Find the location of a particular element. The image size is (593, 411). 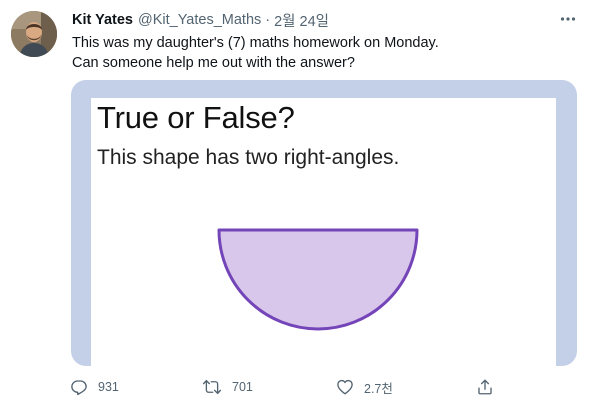

author-name: Kit Yates is located at coordinates (102, 20).